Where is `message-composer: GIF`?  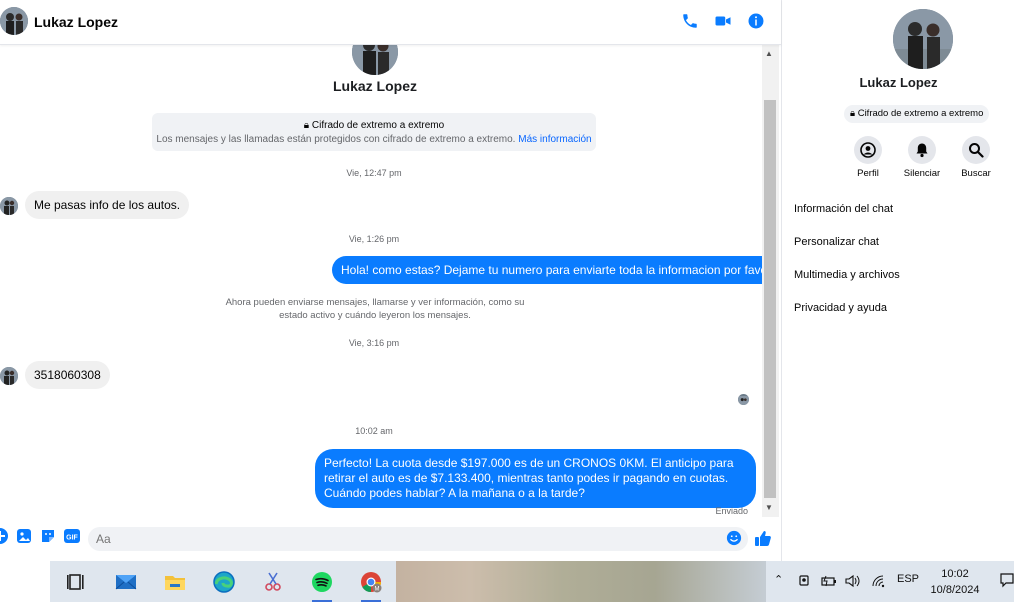 message-composer: GIF is located at coordinates (390, 539).